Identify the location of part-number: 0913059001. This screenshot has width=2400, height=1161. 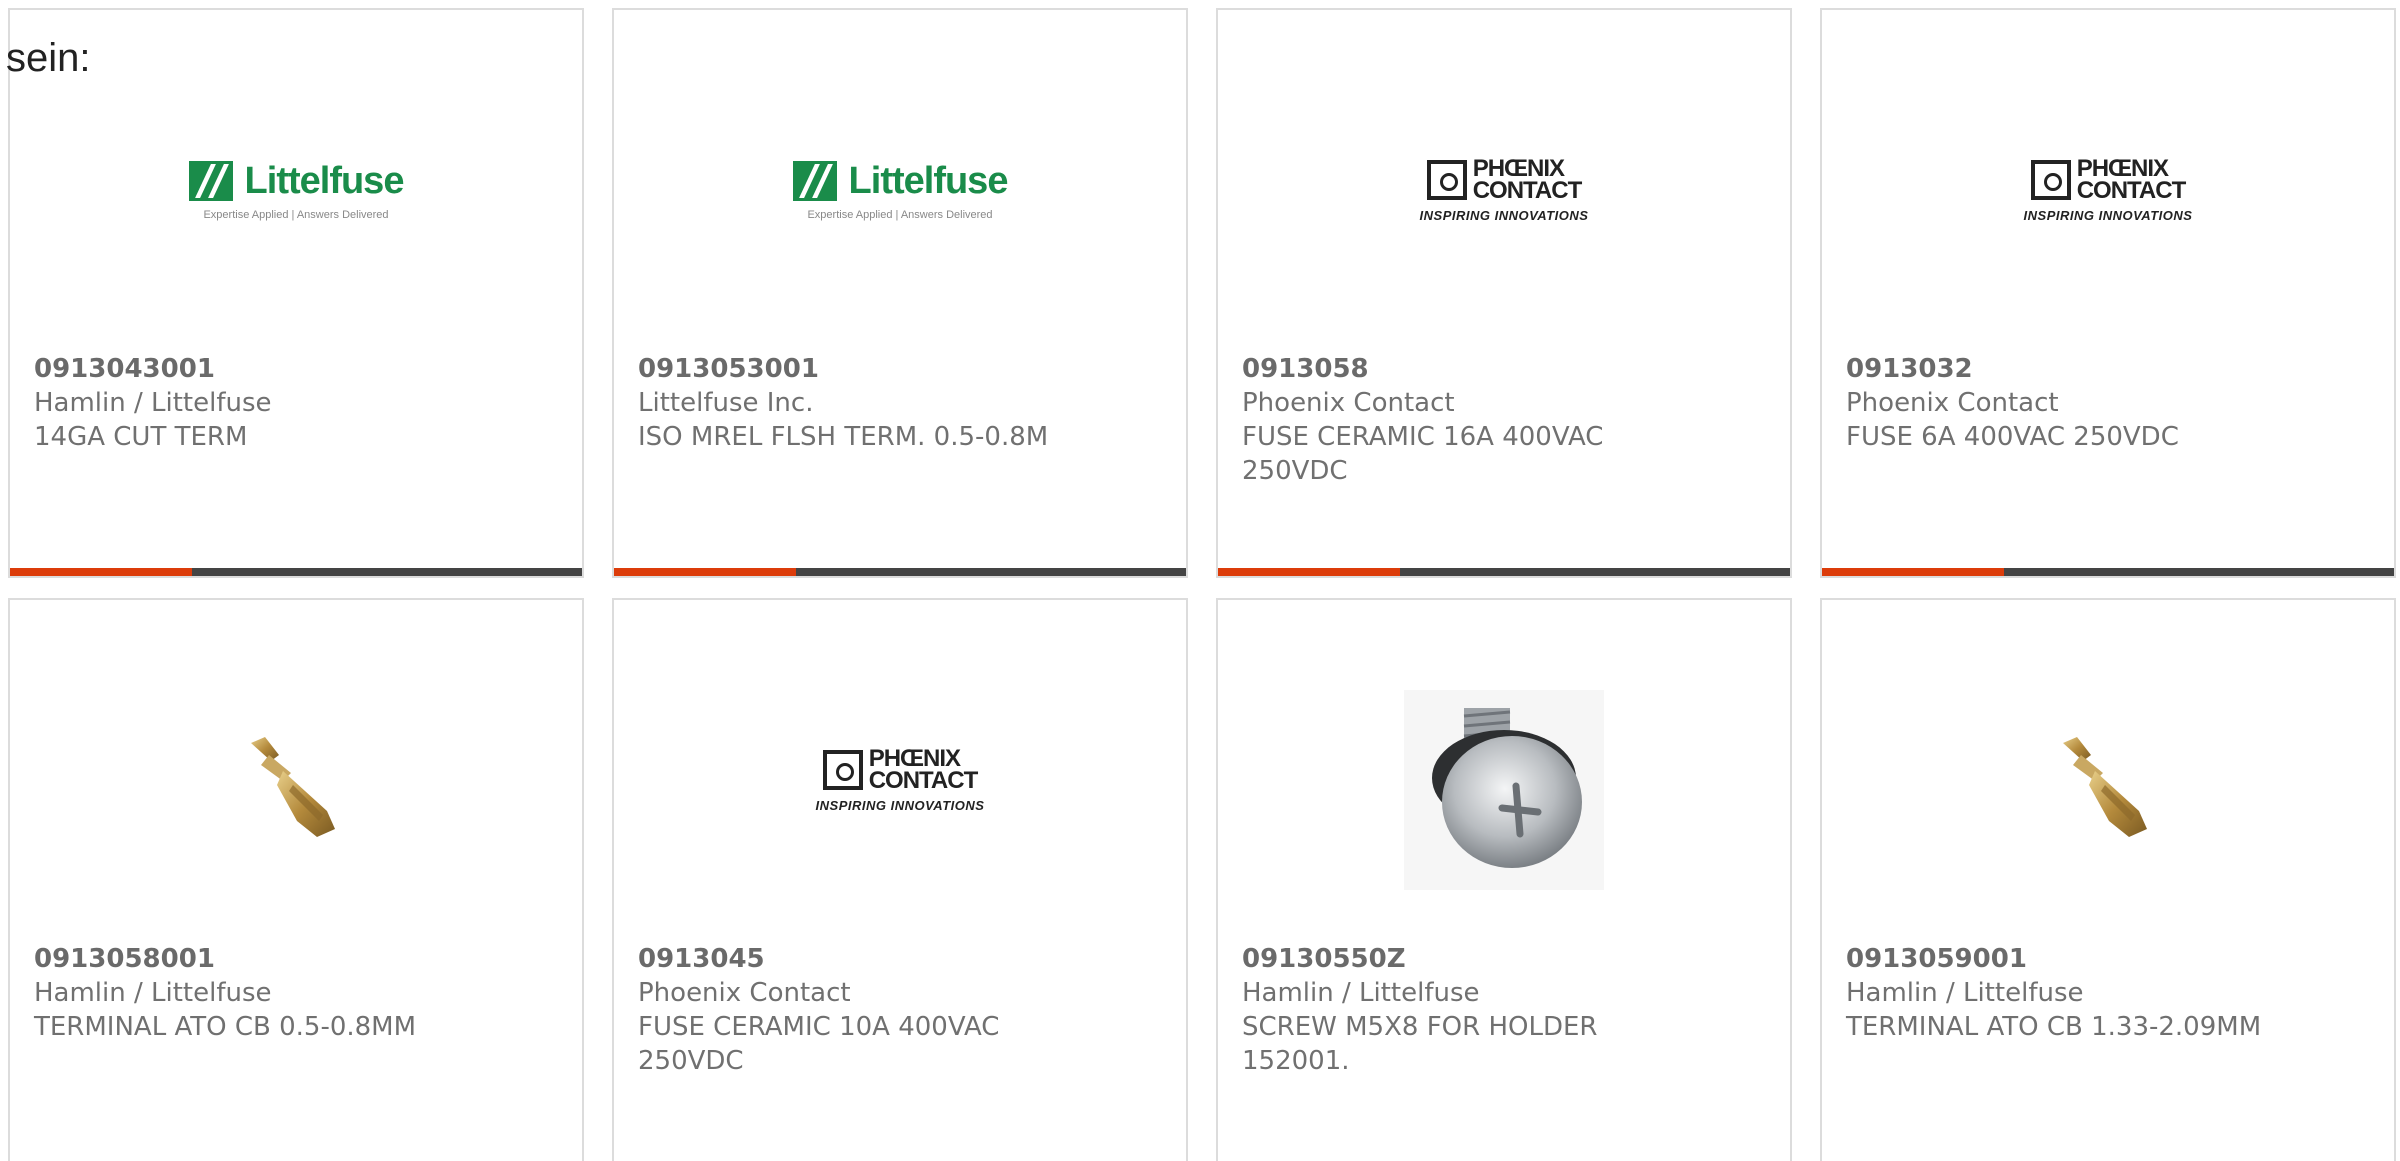
(2108, 959).